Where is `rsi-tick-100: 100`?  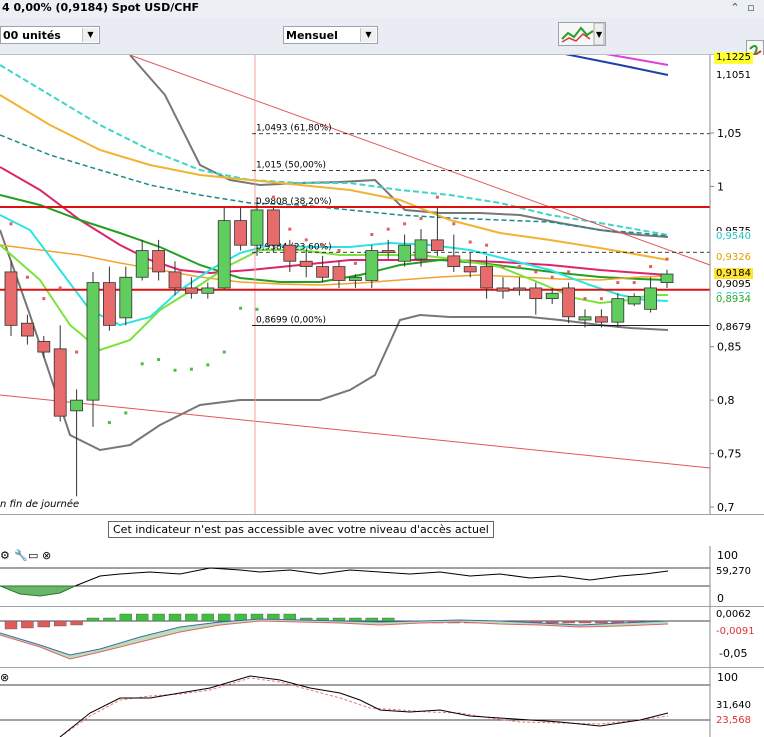
rsi-tick-100: 100 is located at coordinates (727, 555).